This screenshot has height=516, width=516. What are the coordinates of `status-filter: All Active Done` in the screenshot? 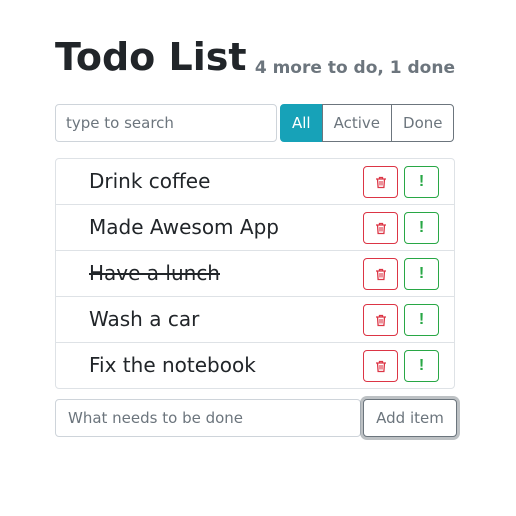 It's located at (367, 123).